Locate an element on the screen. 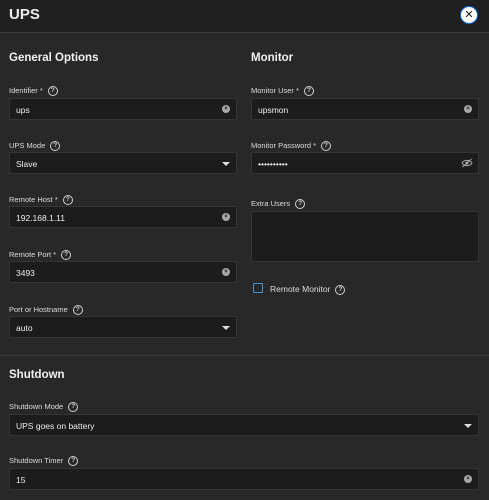 The width and height of the screenshot is (489, 500). dialog-title: UPS is located at coordinates (24, 14).